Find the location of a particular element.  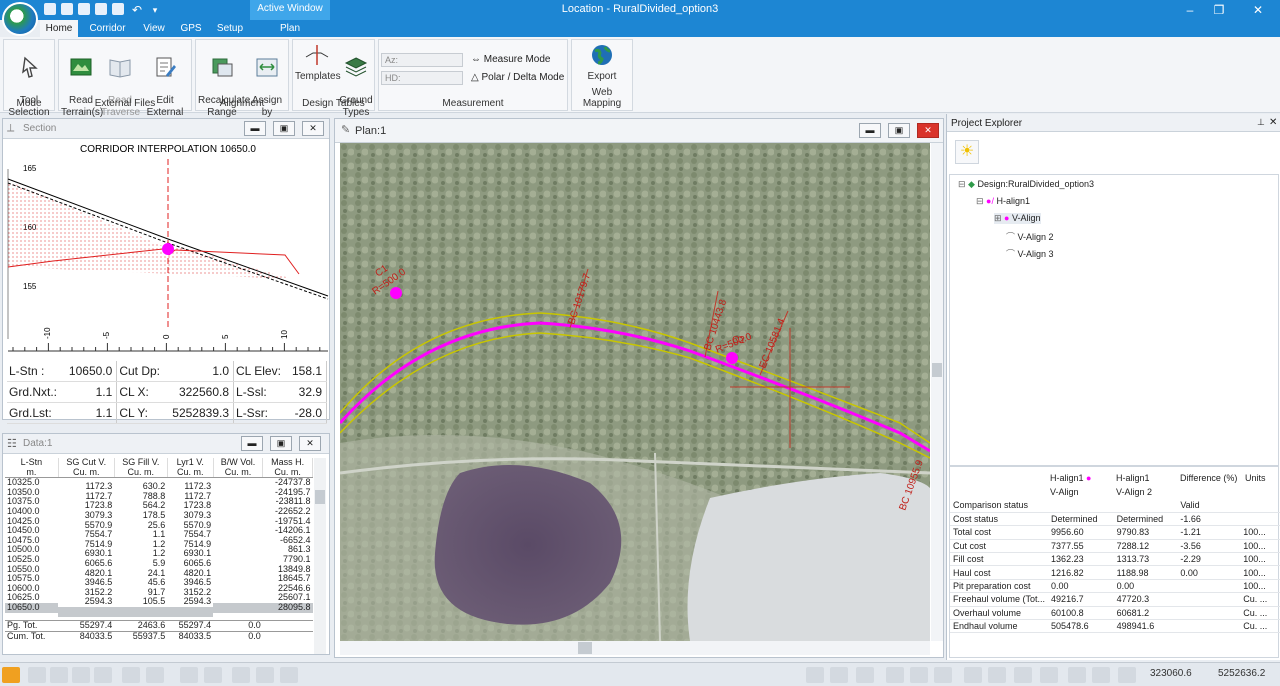

y-tick-155: 155 is located at coordinates (30, 286).